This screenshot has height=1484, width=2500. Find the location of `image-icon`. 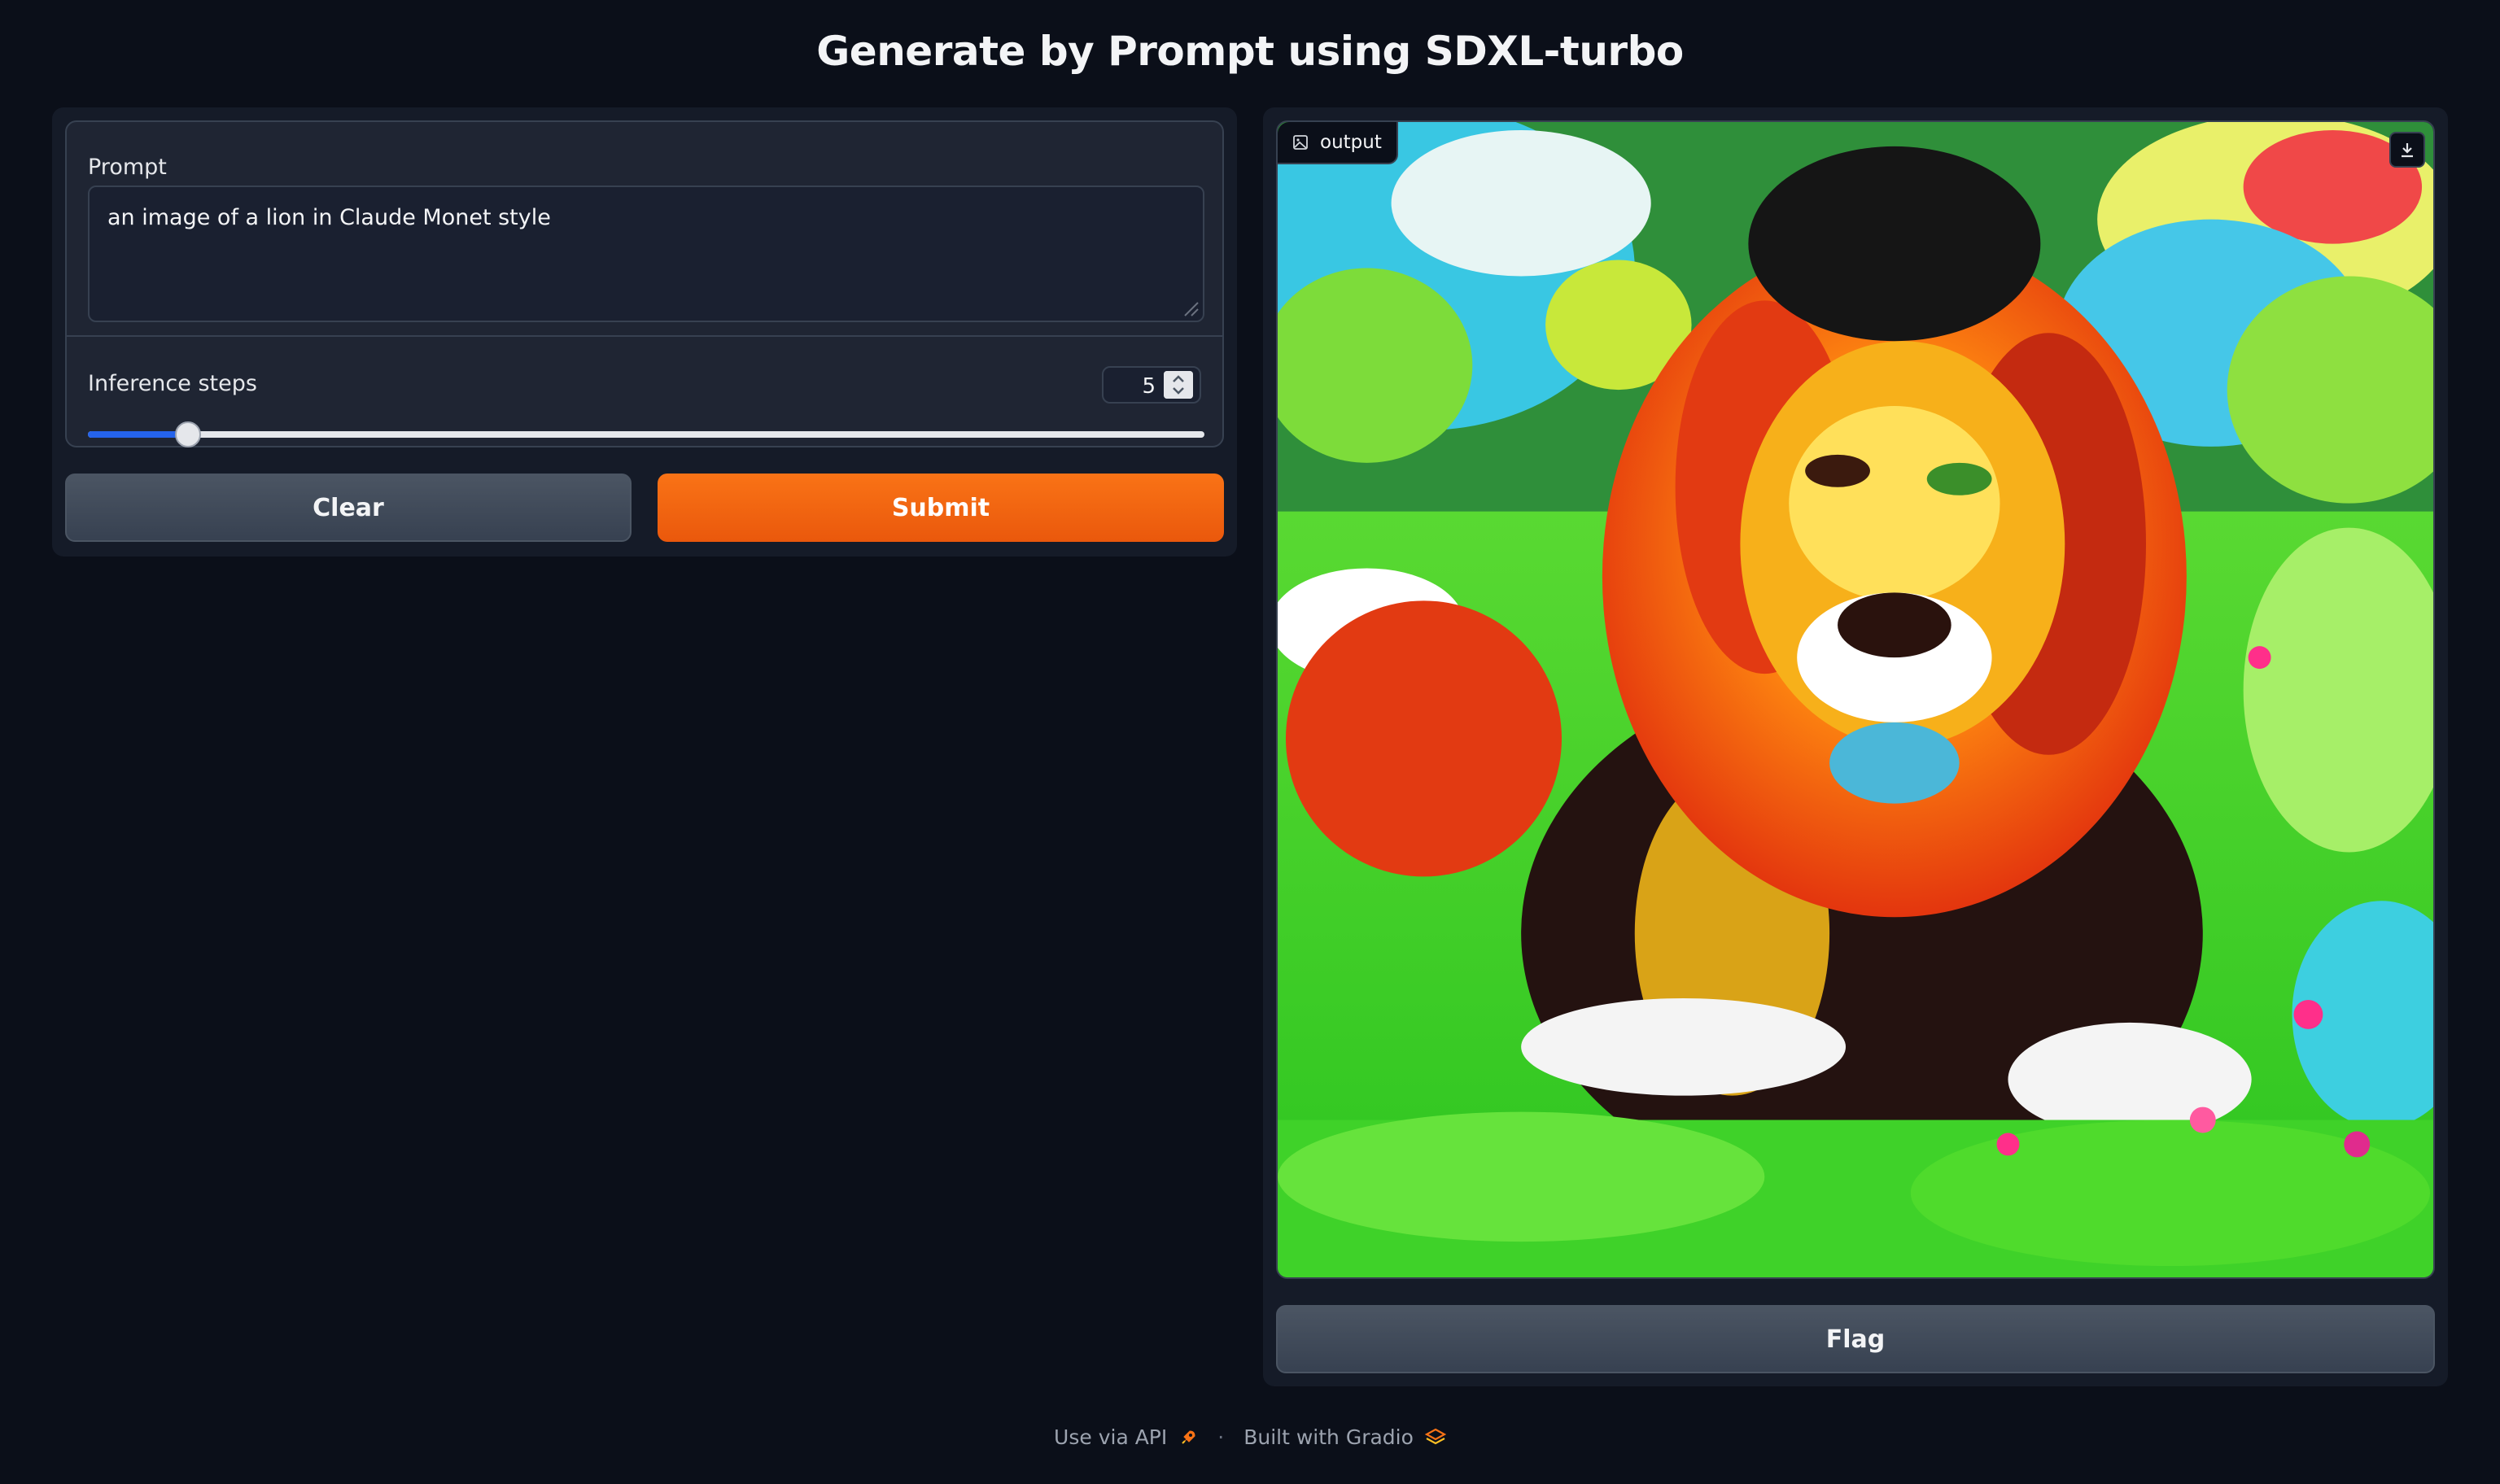

image-icon is located at coordinates (1300, 143).